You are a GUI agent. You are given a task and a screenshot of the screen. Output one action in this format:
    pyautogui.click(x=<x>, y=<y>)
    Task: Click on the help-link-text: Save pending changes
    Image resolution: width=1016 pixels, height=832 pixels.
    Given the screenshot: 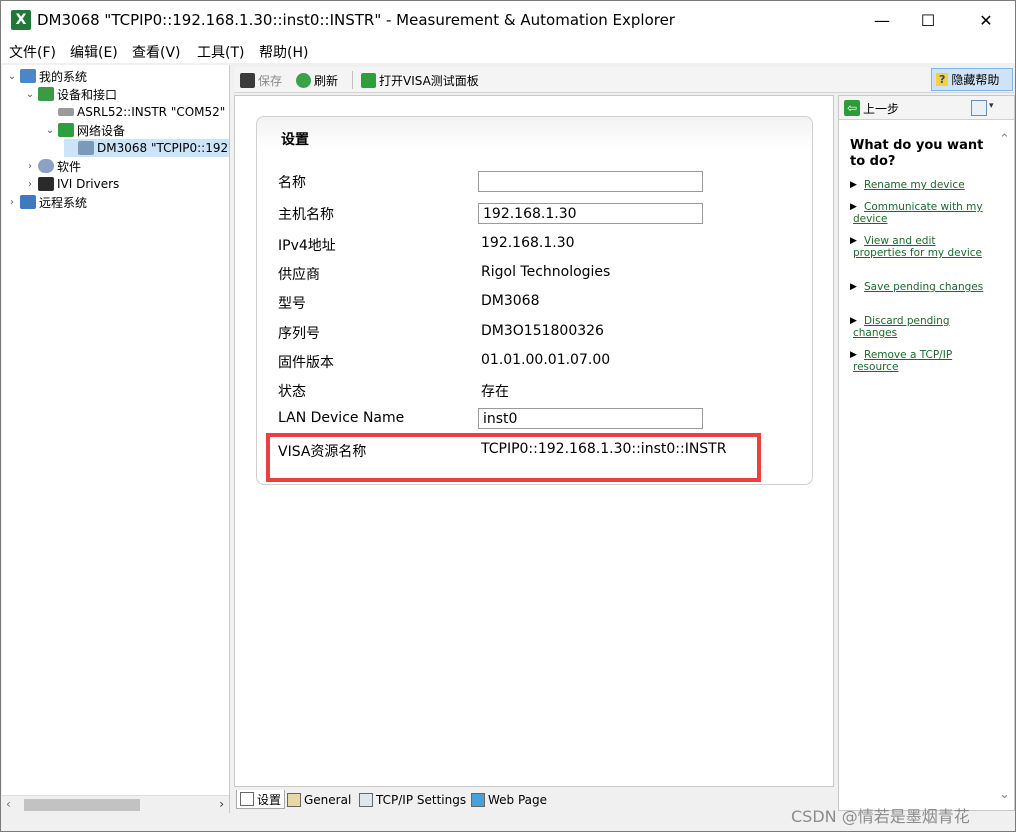 What is the action you would take?
    pyautogui.click(x=917, y=287)
    